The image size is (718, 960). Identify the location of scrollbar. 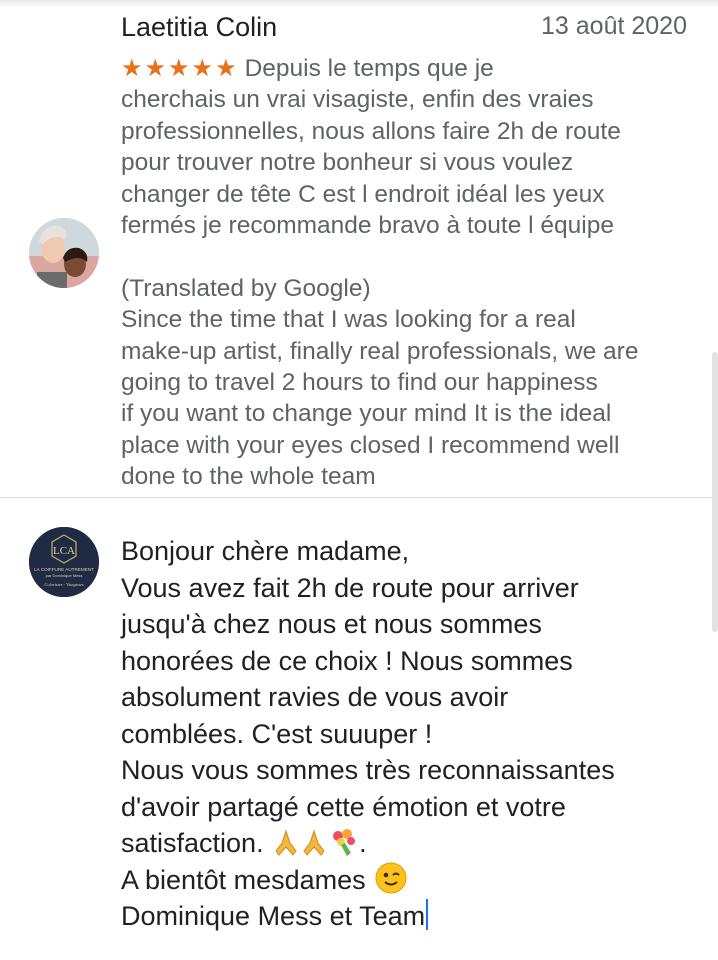
(715, 492).